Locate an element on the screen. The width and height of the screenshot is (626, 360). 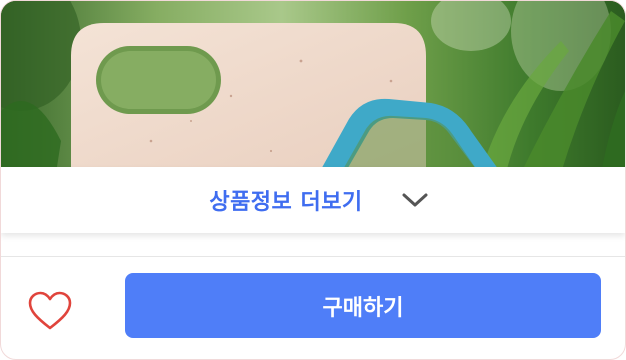
buy-button: 구매하기 is located at coordinates (363, 305).